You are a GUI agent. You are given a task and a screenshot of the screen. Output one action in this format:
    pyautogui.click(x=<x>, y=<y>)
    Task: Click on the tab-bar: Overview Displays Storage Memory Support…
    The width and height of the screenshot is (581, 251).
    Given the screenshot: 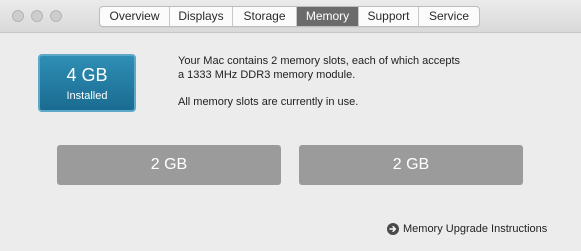 What is the action you would take?
    pyautogui.click(x=289, y=16)
    